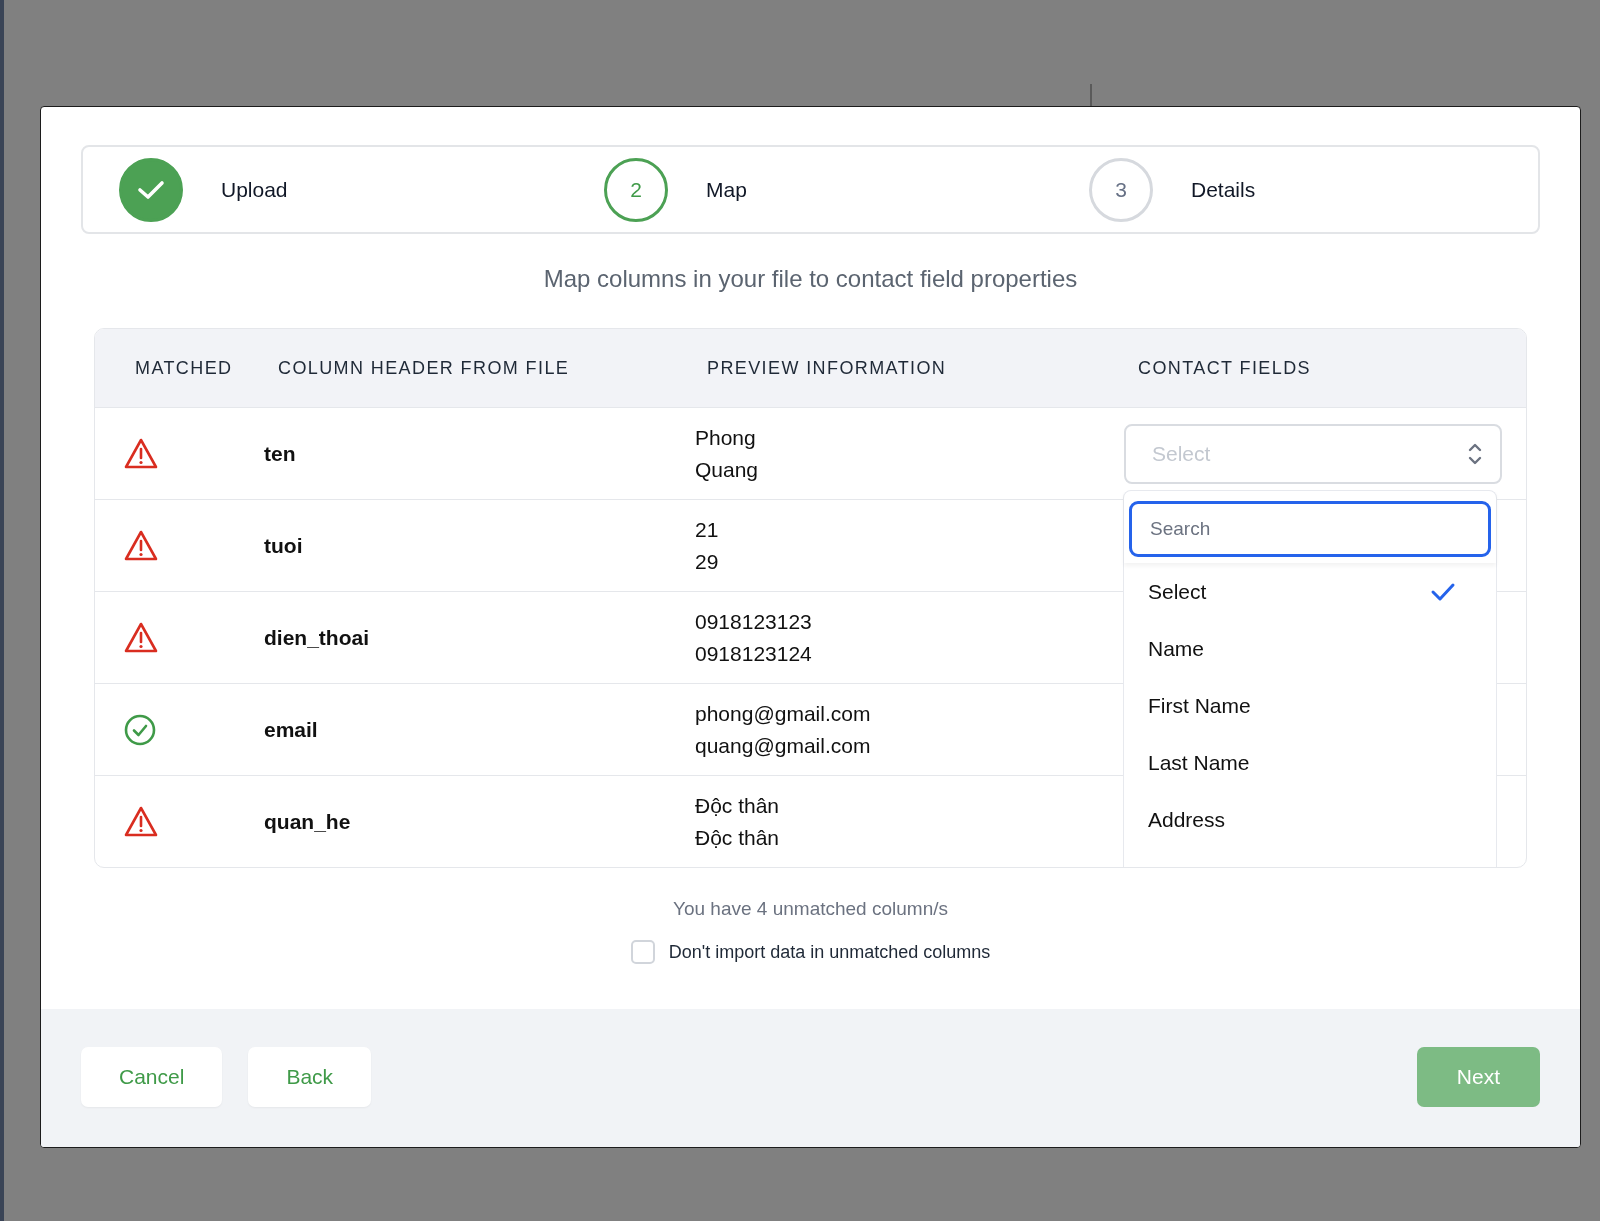 The width and height of the screenshot is (1600, 1221). I want to click on column-name: dien_thoai, so click(317, 637).